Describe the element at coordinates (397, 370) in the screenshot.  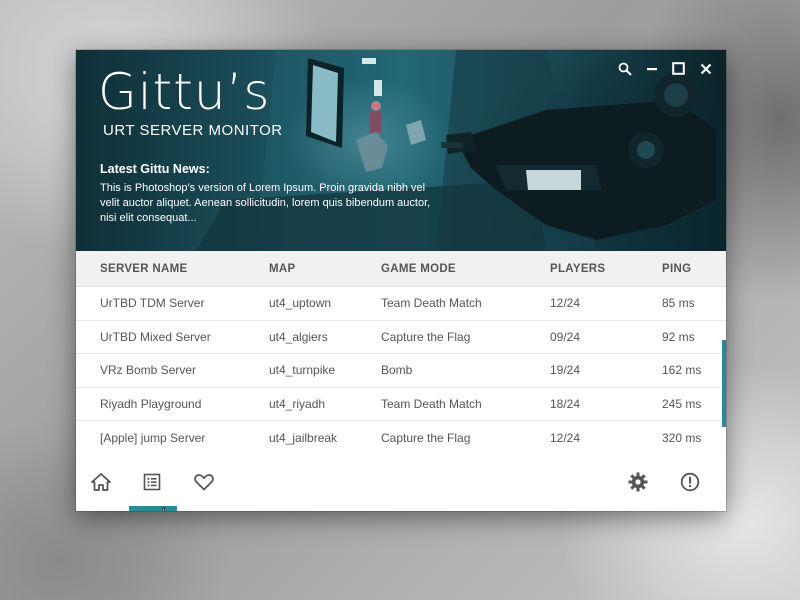
I see `game-mode-cell: Bomb` at that location.